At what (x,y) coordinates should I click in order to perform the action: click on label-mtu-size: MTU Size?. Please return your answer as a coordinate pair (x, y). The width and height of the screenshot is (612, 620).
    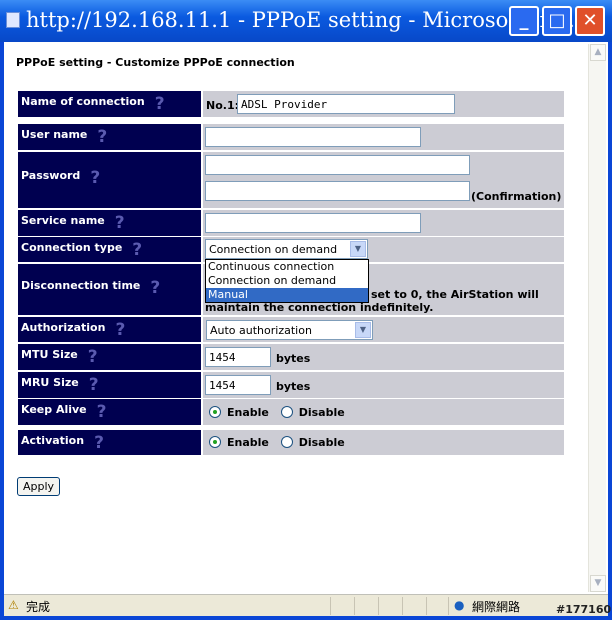
    Looking at the image, I should click on (109, 357).